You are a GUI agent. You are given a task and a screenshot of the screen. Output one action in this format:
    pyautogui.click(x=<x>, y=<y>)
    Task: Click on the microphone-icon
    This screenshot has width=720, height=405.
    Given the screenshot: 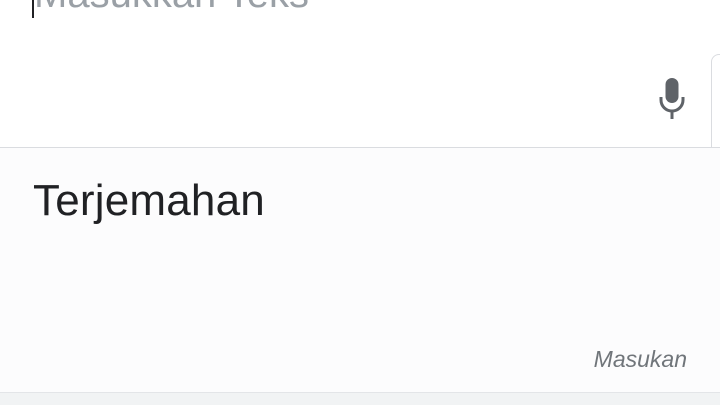 What is the action you would take?
    pyautogui.click(x=672, y=98)
    